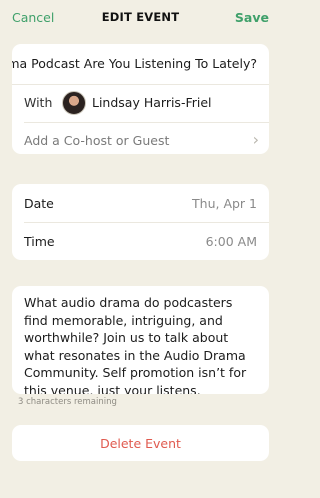 This screenshot has height=498, width=320. What do you see at coordinates (39, 203) in the screenshot?
I see `date-label: Date` at bounding box center [39, 203].